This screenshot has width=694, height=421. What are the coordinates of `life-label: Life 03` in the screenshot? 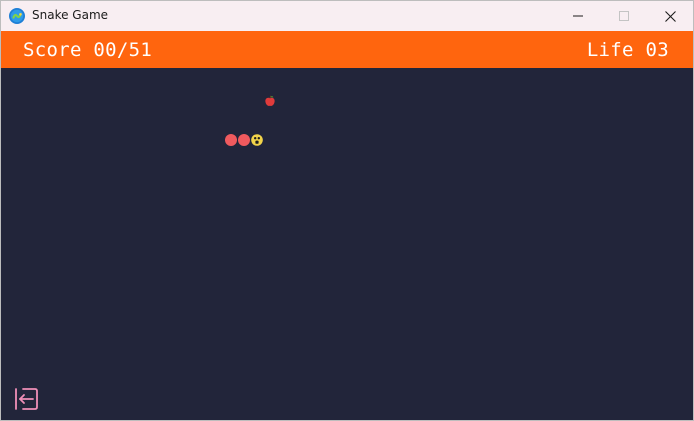 It's located at (627, 50).